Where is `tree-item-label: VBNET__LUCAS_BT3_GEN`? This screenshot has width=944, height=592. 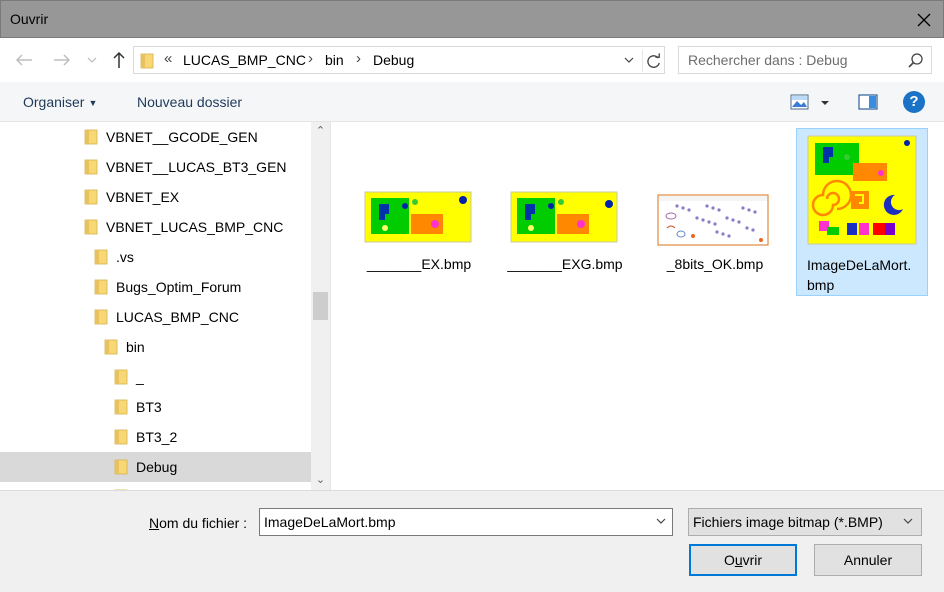 tree-item-label: VBNET__LUCAS_BT3_GEN is located at coordinates (196, 167).